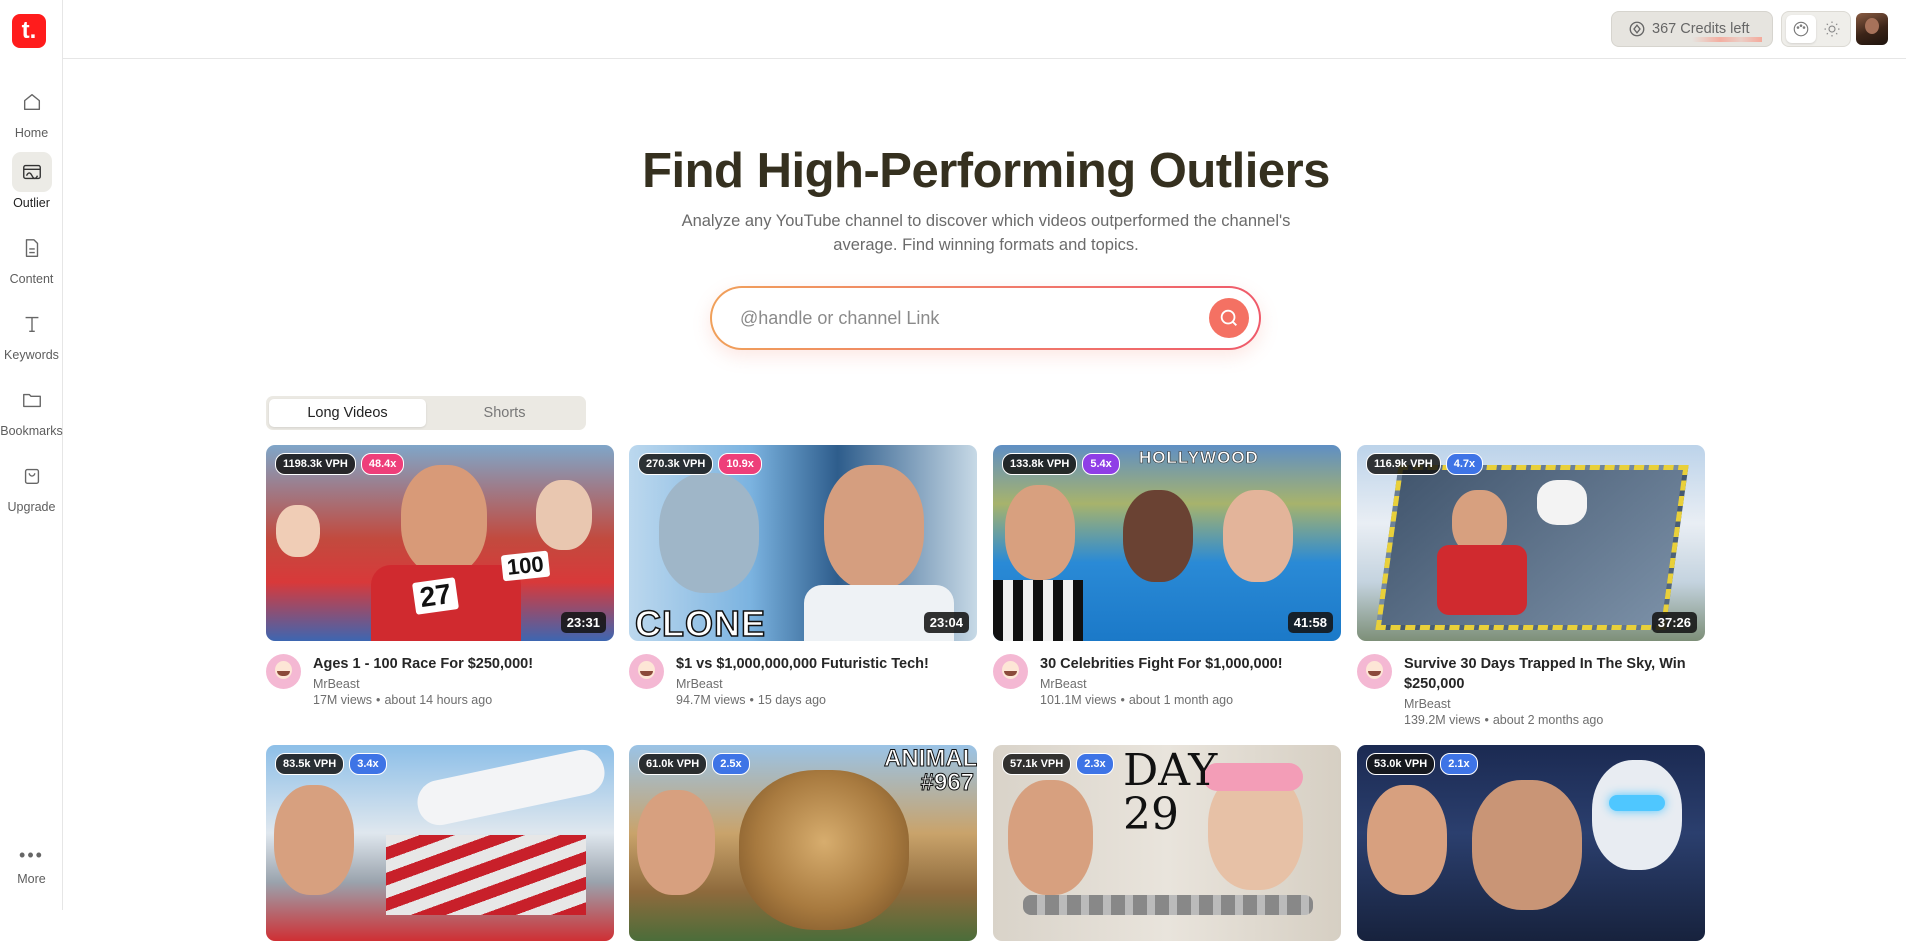  I want to click on thumbnail-overlay-text: HOLLYWOOD, so click(1199, 458).